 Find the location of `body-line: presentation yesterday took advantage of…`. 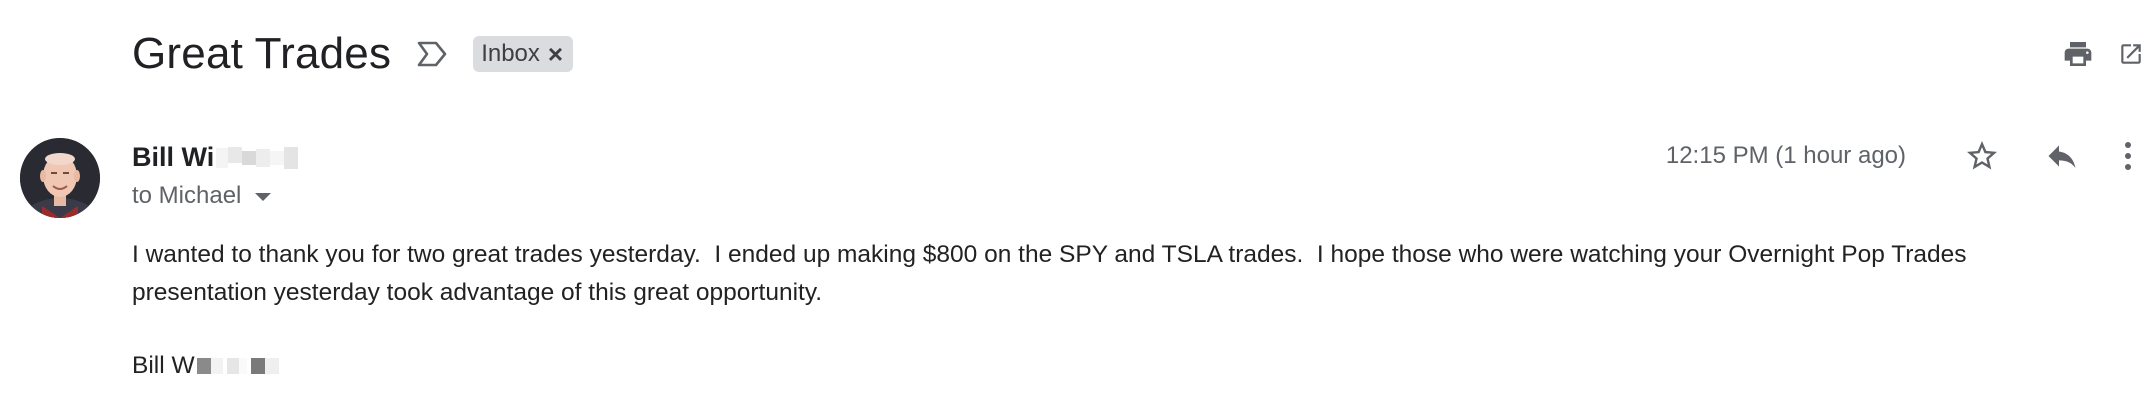

body-line: presentation yesterday took advantage of… is located at coordinates (477, 292).